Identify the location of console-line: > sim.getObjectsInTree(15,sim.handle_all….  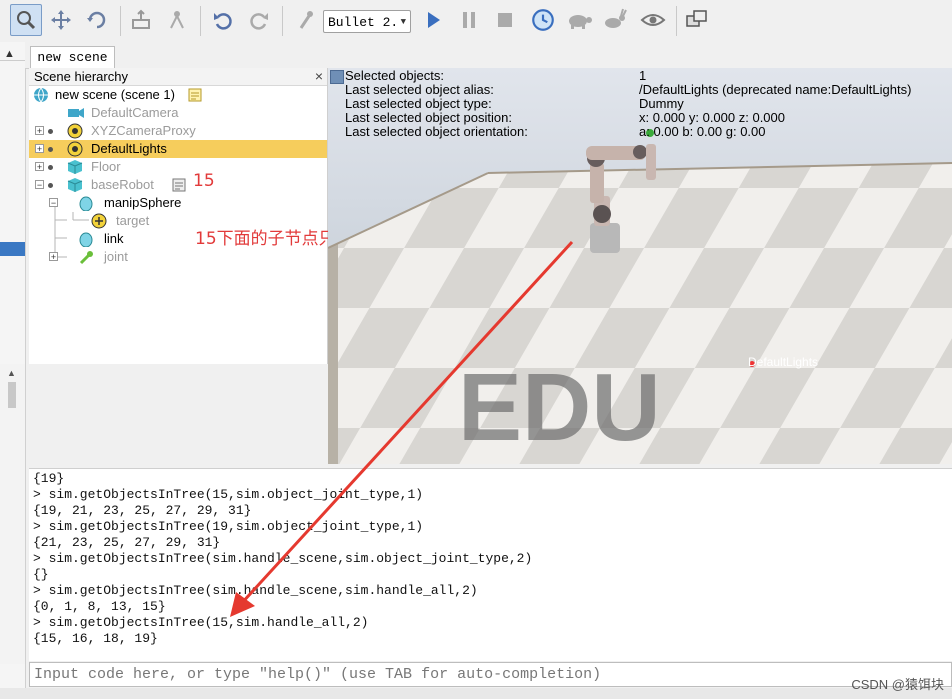
(201, 622).